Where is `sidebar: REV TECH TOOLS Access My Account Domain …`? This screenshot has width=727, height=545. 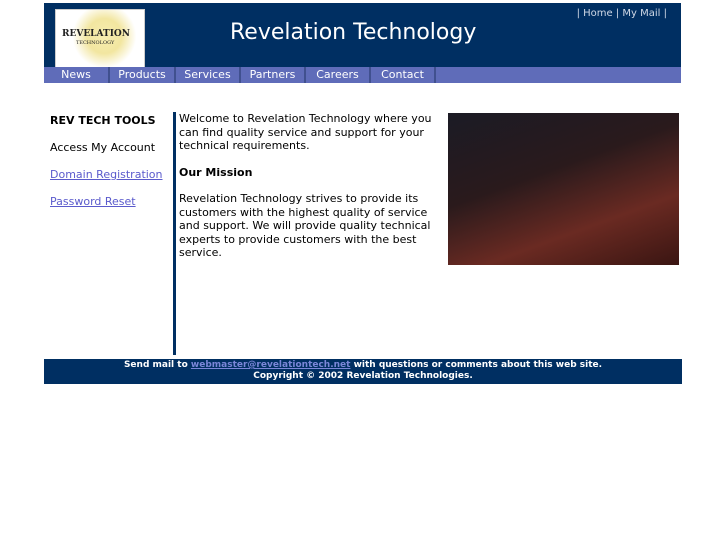 sidebar: REV TECH TOOLS Access My Account Domain … is located at coordinates (106, 168).